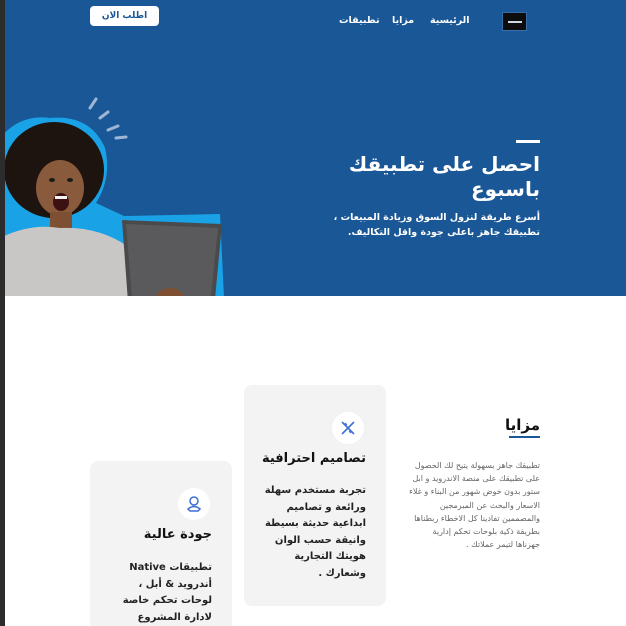 The height and width of the screenshot is (626, 626). Describe the element at coordinates (112, 196) in the screenshot. I see `hero-illustration` at that location.